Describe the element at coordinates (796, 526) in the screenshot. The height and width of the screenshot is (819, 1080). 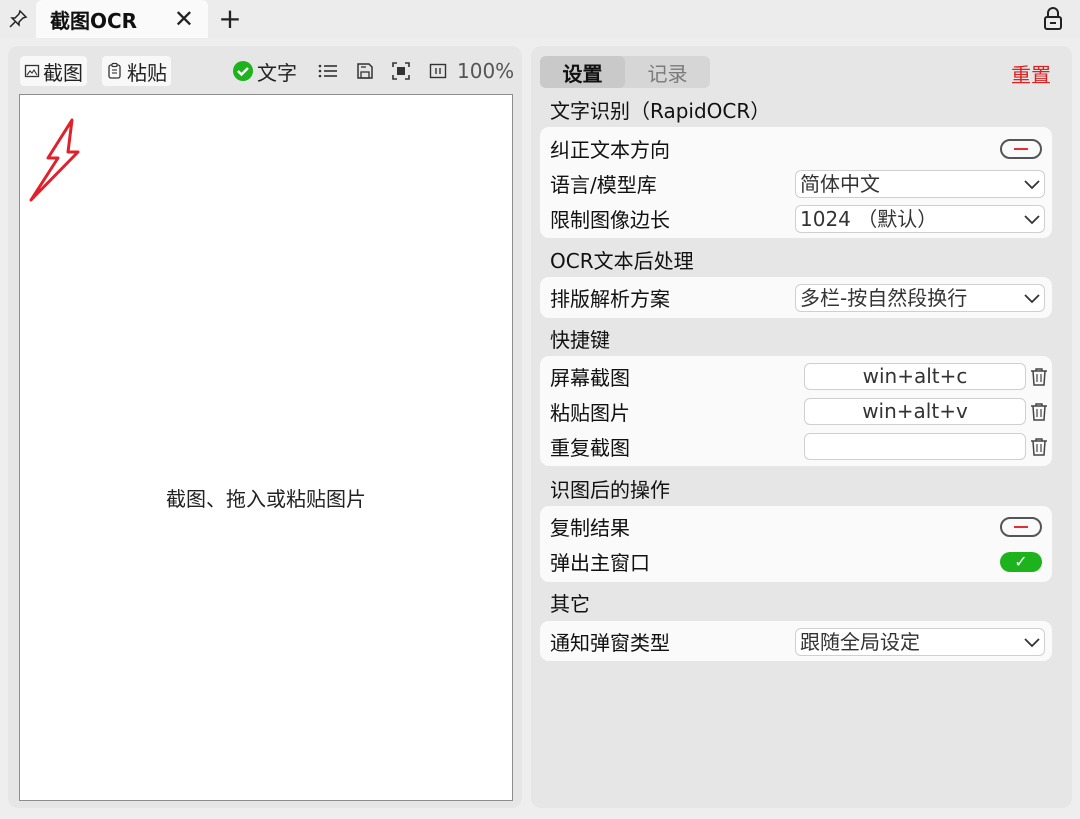
I see `row-copy-result: 复制结果` at that location.